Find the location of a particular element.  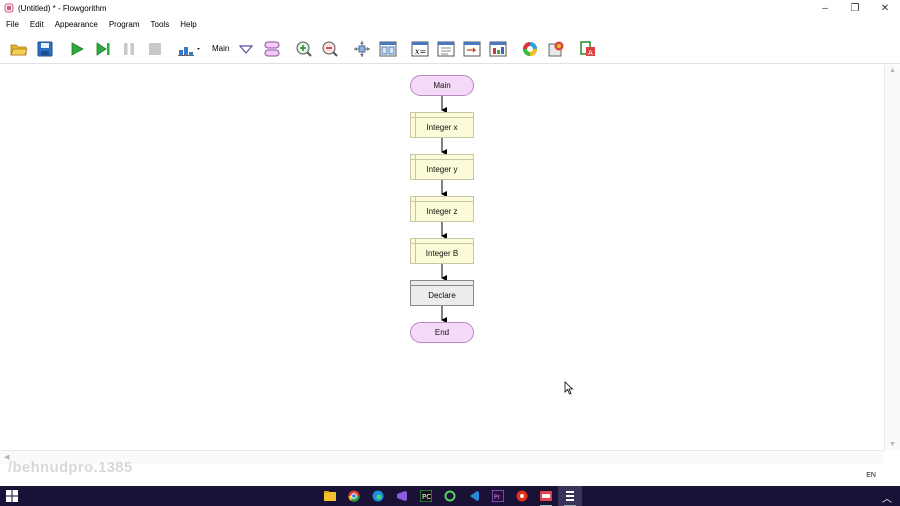

function-name: Main is located at coordinates (220, 48).